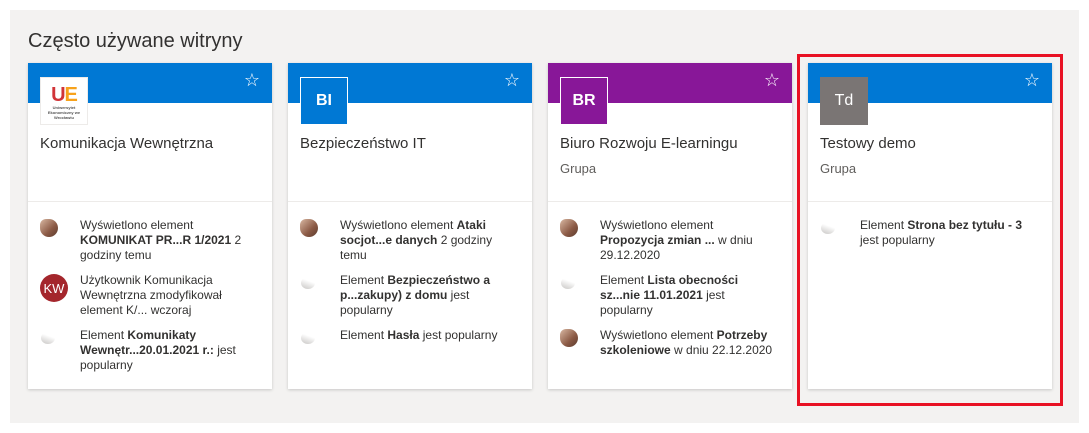 This screenshot has height=433, width=1089. Describe the element at coordinates (151, 143) in the screenshot. I see `site-name: Komunikacja Wewnętrzna` at that location.